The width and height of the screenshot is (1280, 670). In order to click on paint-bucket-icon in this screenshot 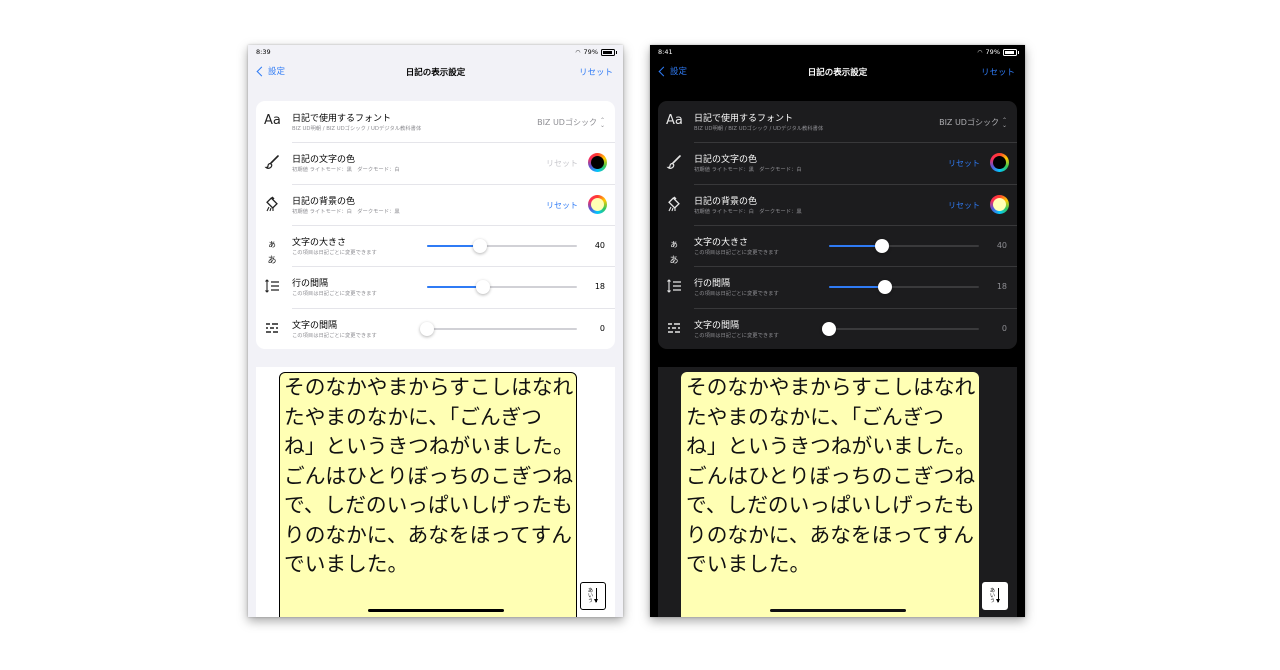, I will do `click(674, 204)`.